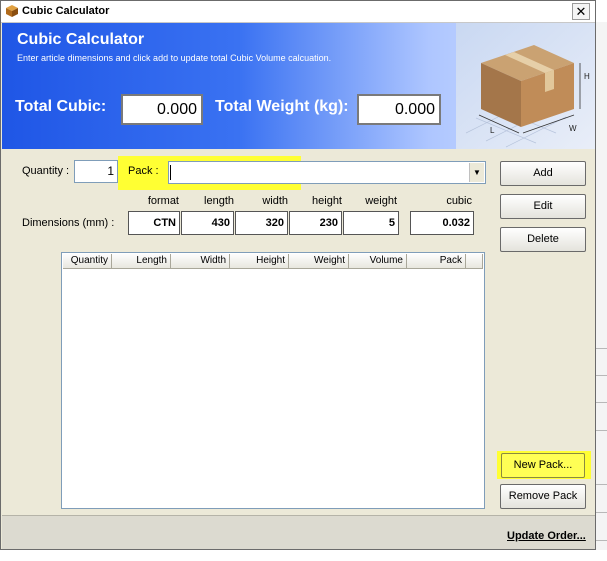 The width and height of the screenshot is (607, 561). Describe the element at coordinates (442, 223) in the screenshot. I see `cubic-value: 0.032` at that location.